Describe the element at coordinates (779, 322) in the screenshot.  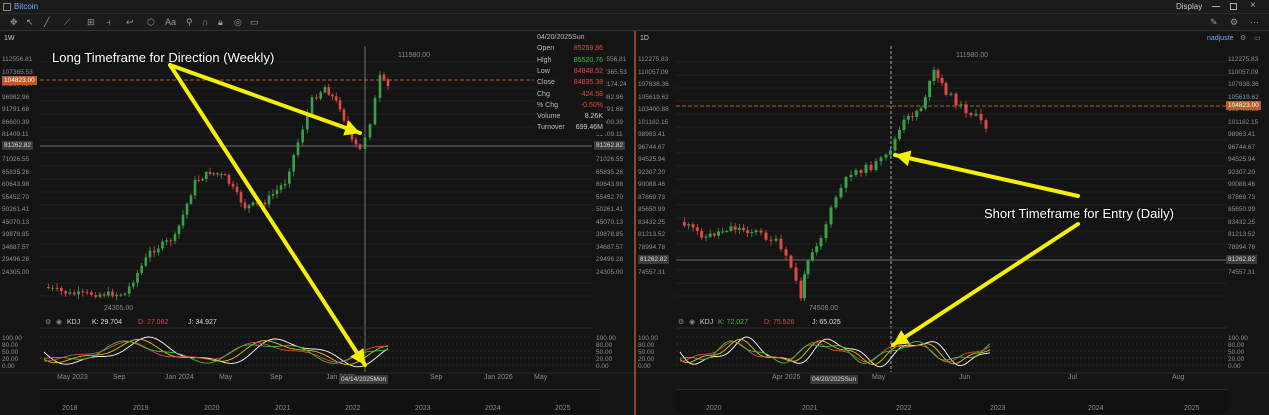
I see `kdj-d-value: D: 75.526` at that location.